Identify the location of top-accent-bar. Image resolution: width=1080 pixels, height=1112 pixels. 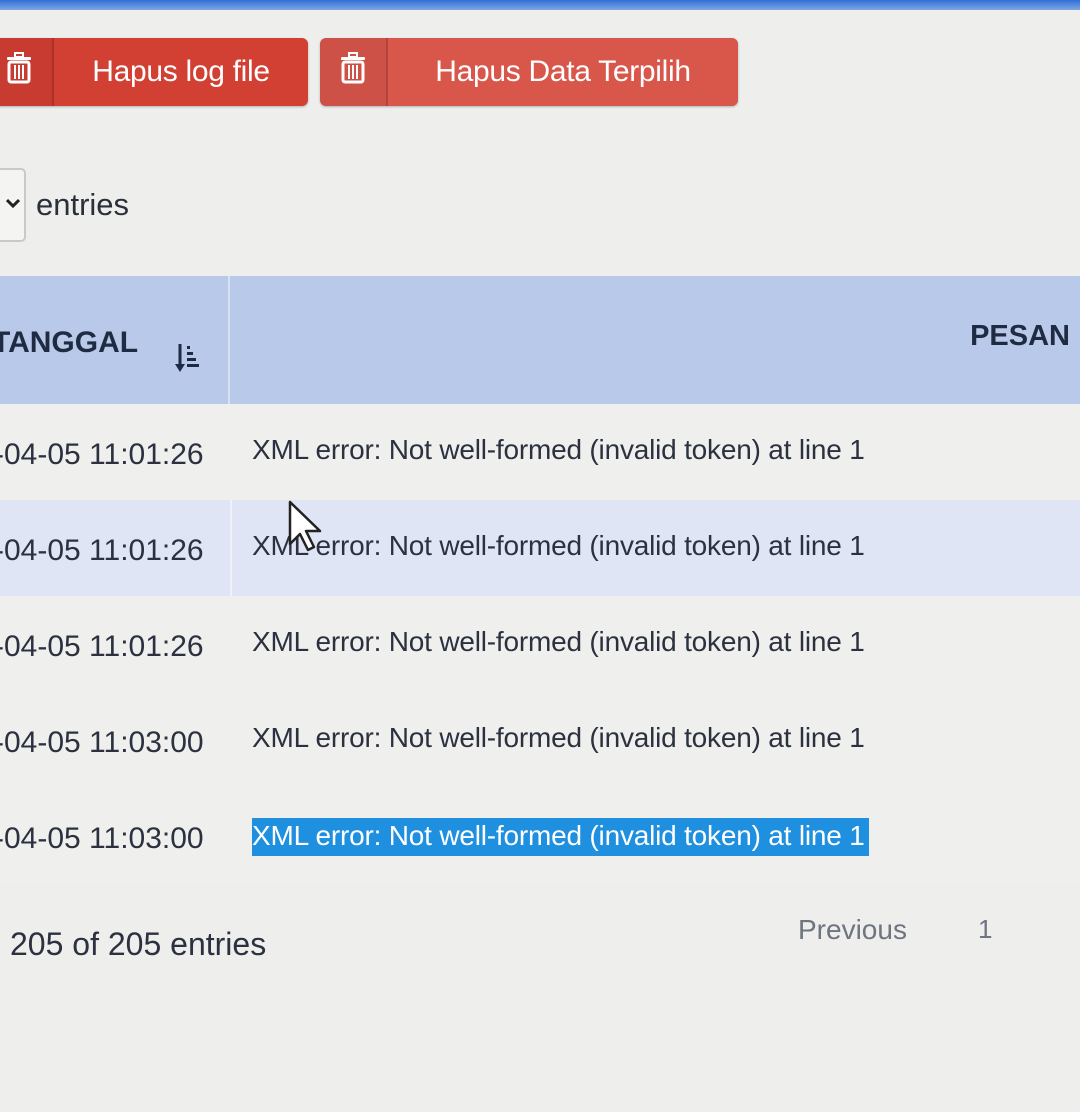
(540, 5).